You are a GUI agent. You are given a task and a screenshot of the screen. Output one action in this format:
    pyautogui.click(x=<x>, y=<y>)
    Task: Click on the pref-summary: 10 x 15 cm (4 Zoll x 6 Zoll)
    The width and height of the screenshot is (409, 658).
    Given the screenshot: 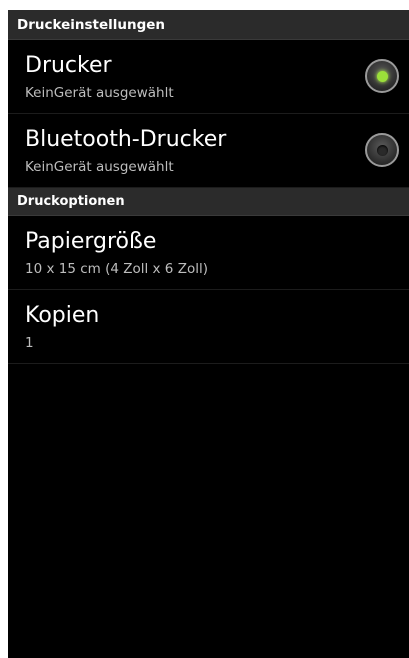 What is the action you would take?
    pyautogui.click(x=116, y=269)
    